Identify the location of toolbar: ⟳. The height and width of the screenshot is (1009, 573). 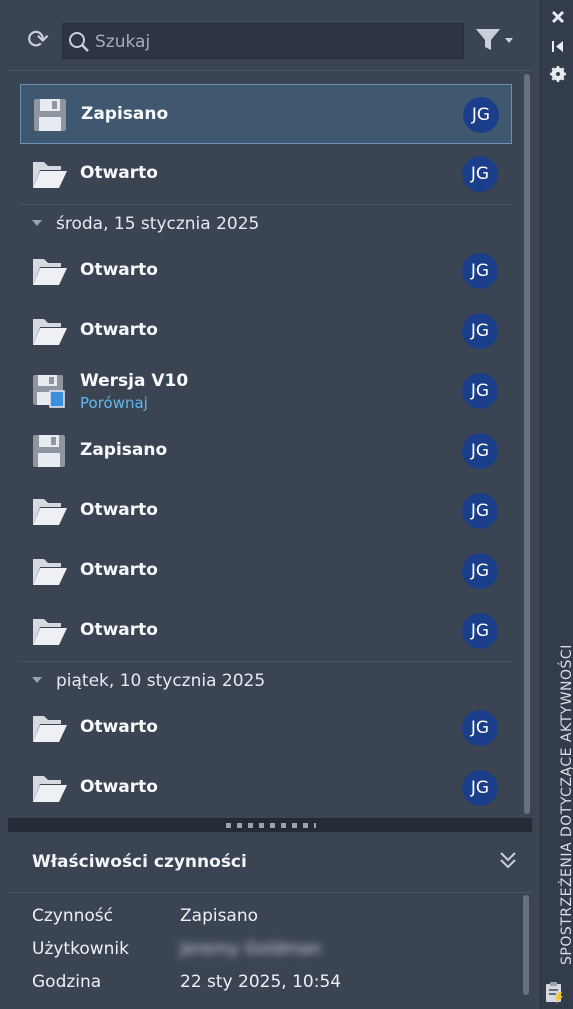
(270, 42).